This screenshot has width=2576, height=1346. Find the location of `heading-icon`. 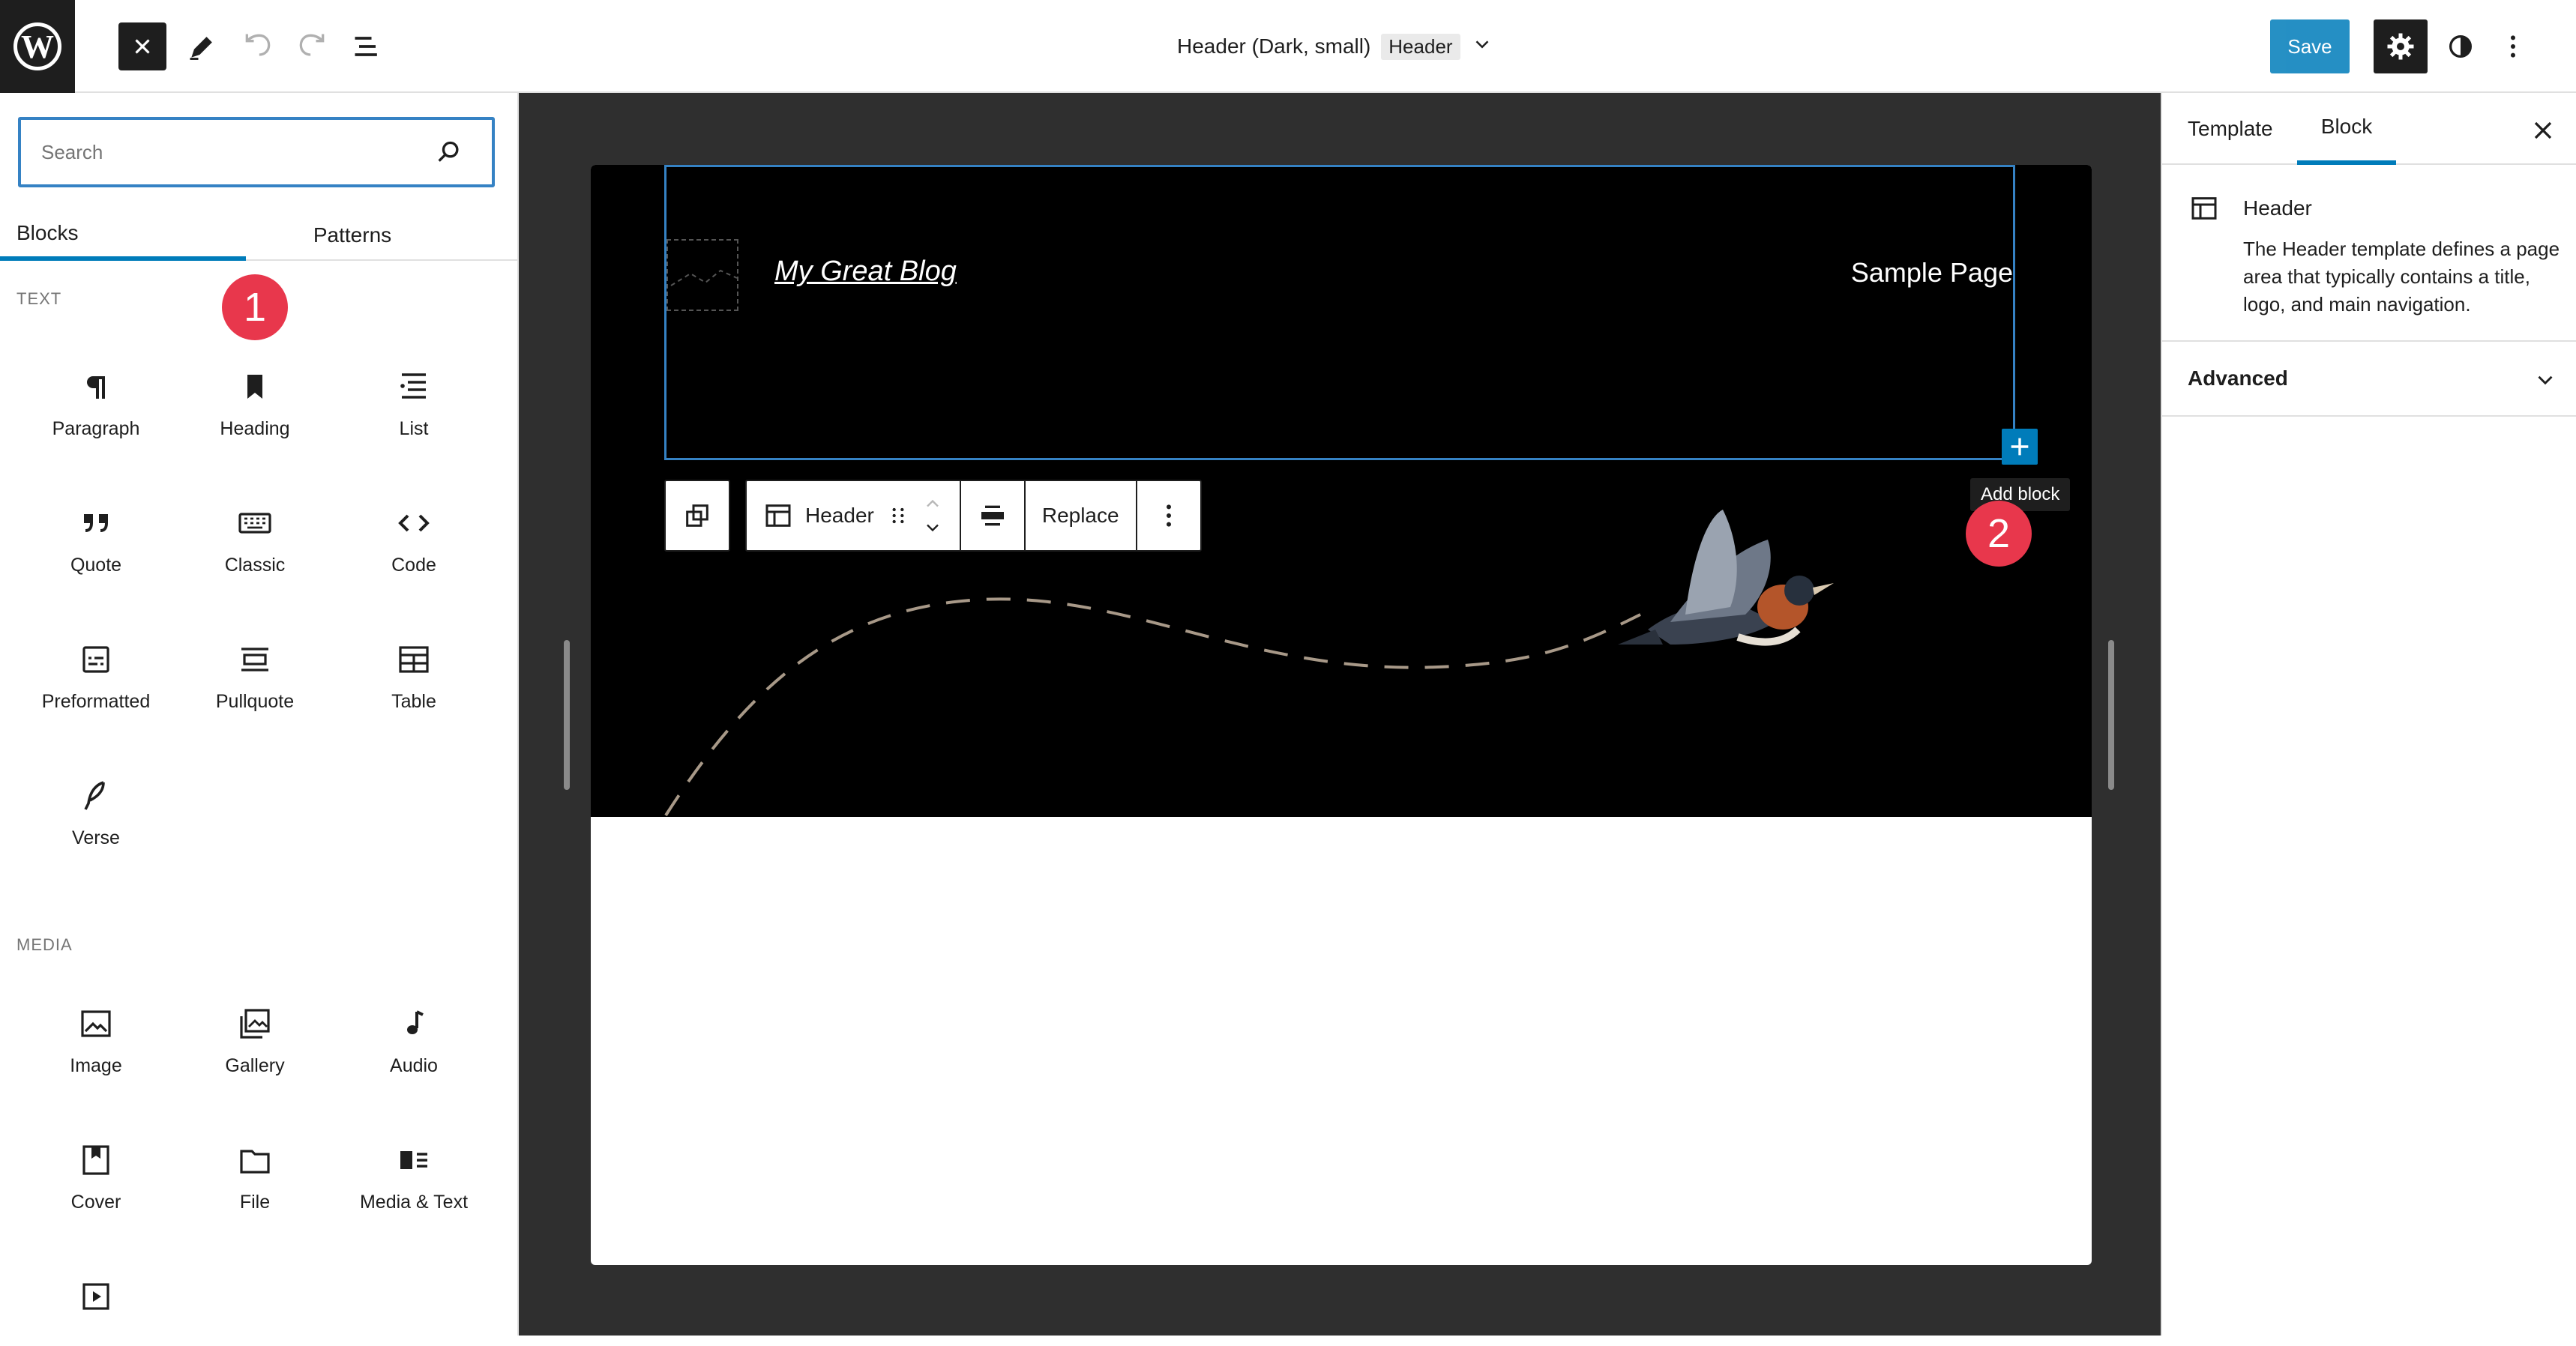

heading-icon is located at coordinates (255, 387).